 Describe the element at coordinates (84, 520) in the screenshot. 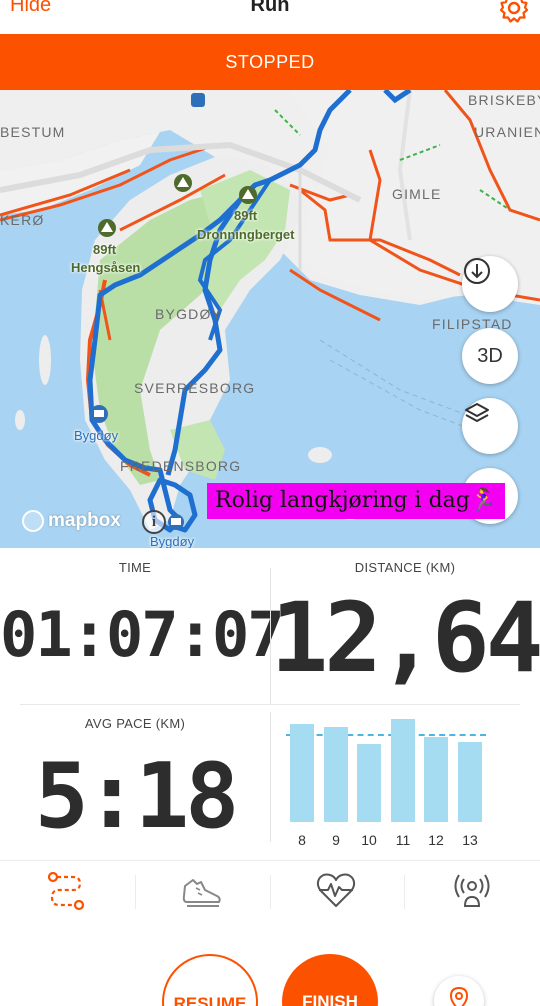

I see `mapbox-text: mapbox` at that location.